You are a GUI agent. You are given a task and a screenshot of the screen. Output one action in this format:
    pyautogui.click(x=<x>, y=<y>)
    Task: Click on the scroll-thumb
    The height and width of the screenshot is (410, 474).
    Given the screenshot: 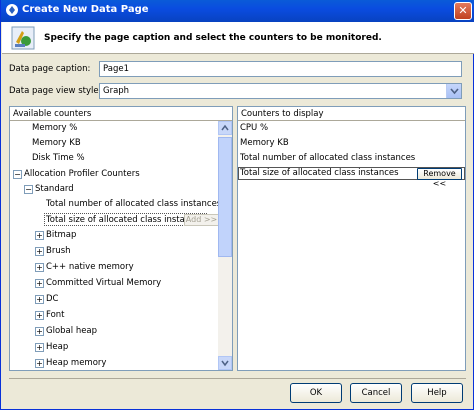 What is the action you would take?
    pyautogui.click(x=225, y=197)
    